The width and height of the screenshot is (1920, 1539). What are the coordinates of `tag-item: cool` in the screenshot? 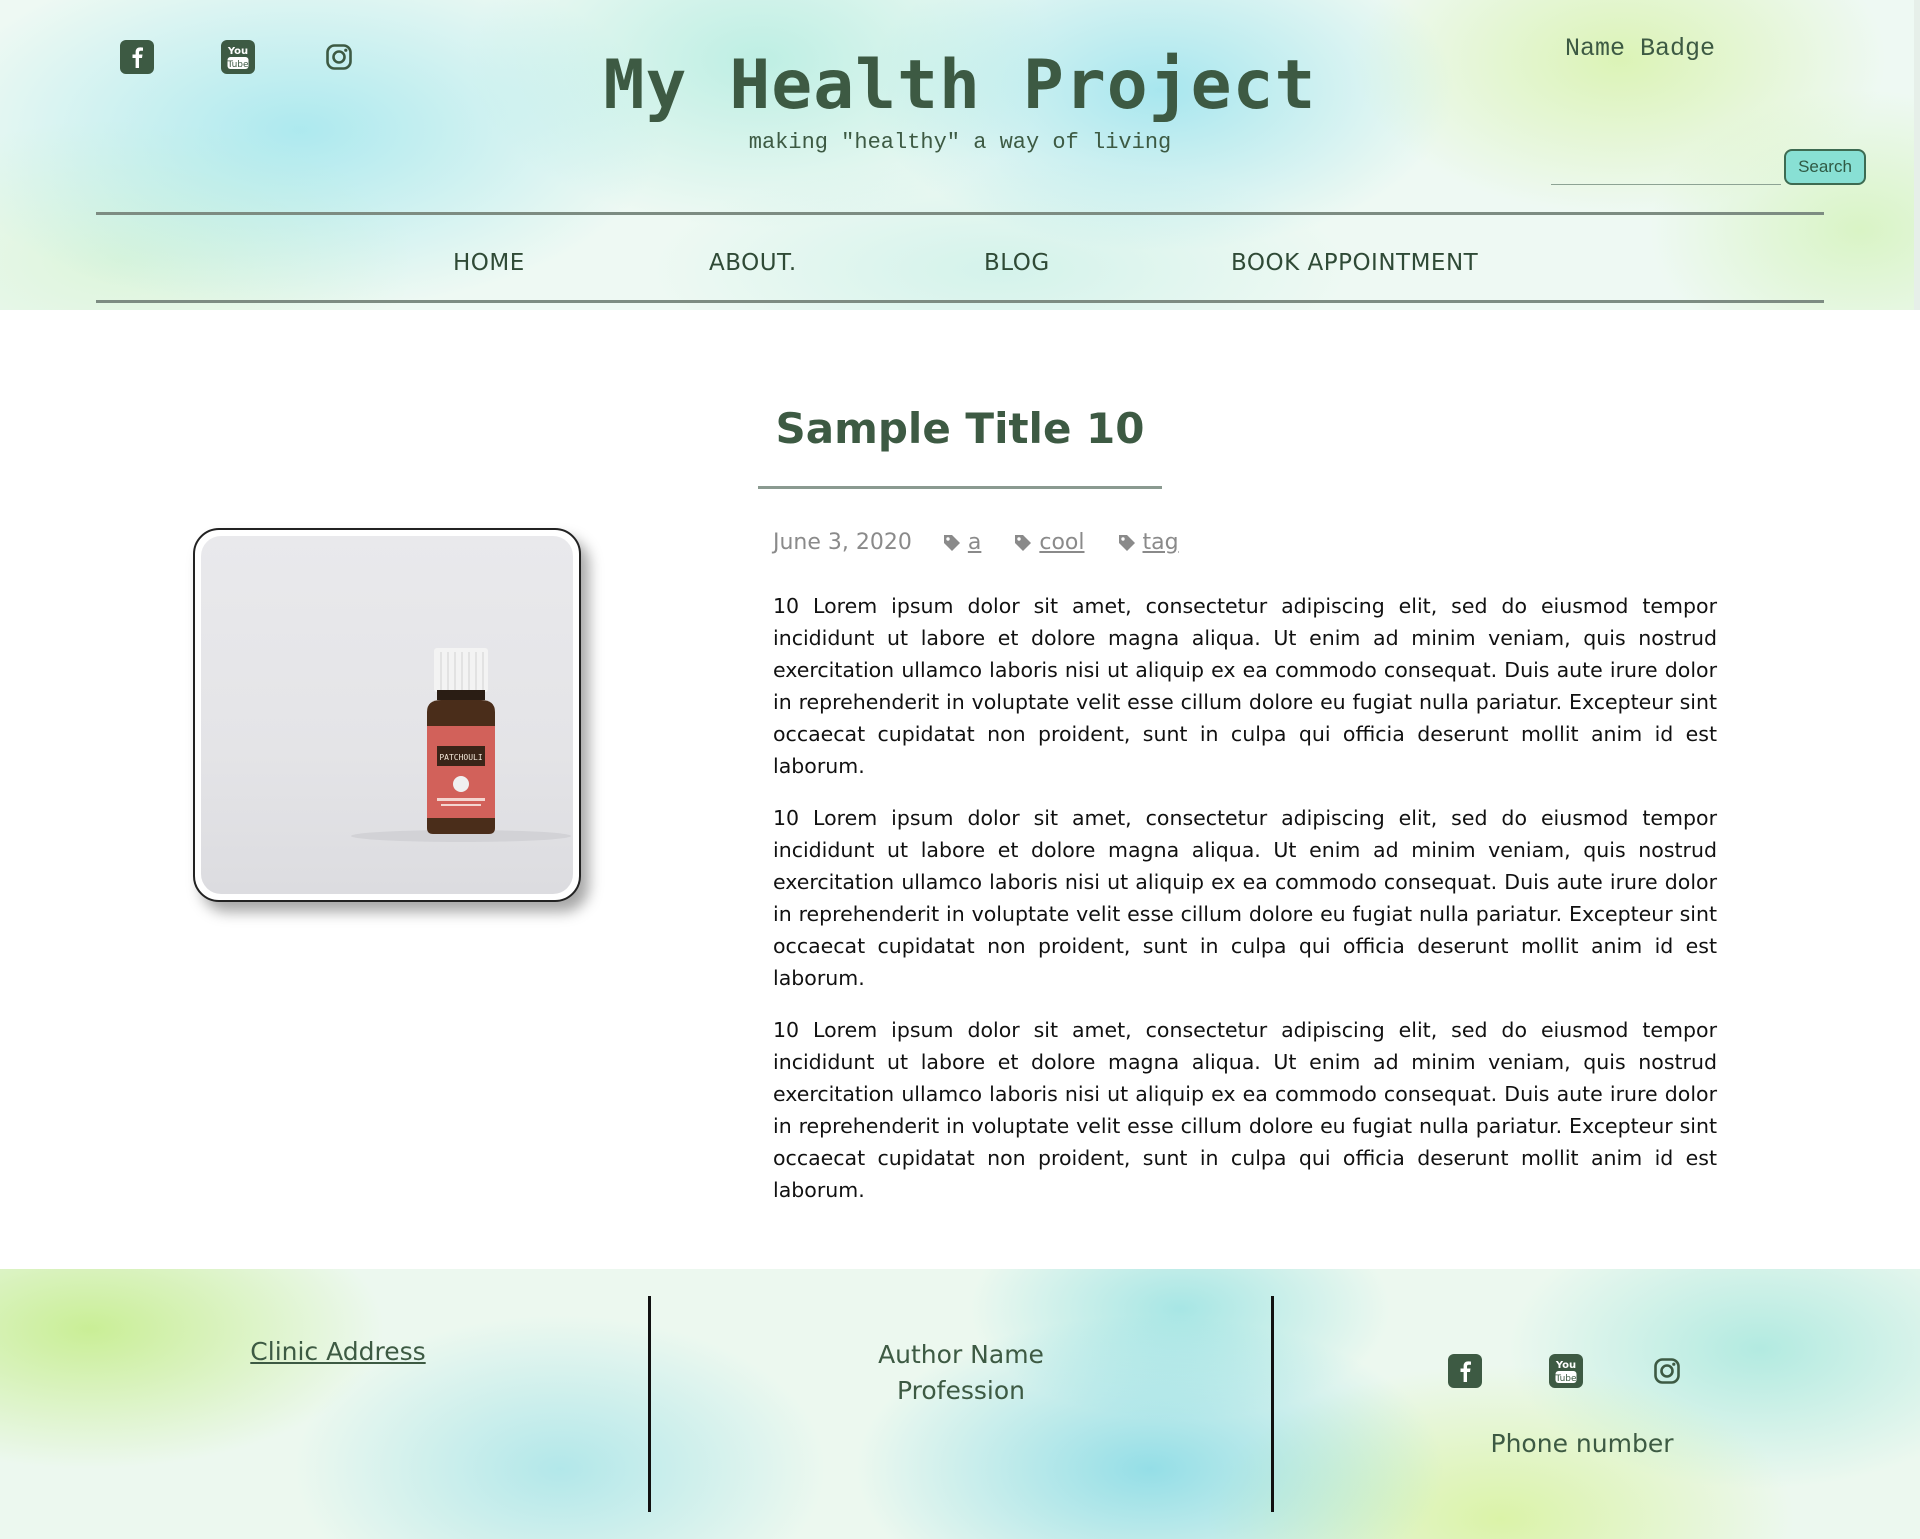 It's located at (1049, 542).